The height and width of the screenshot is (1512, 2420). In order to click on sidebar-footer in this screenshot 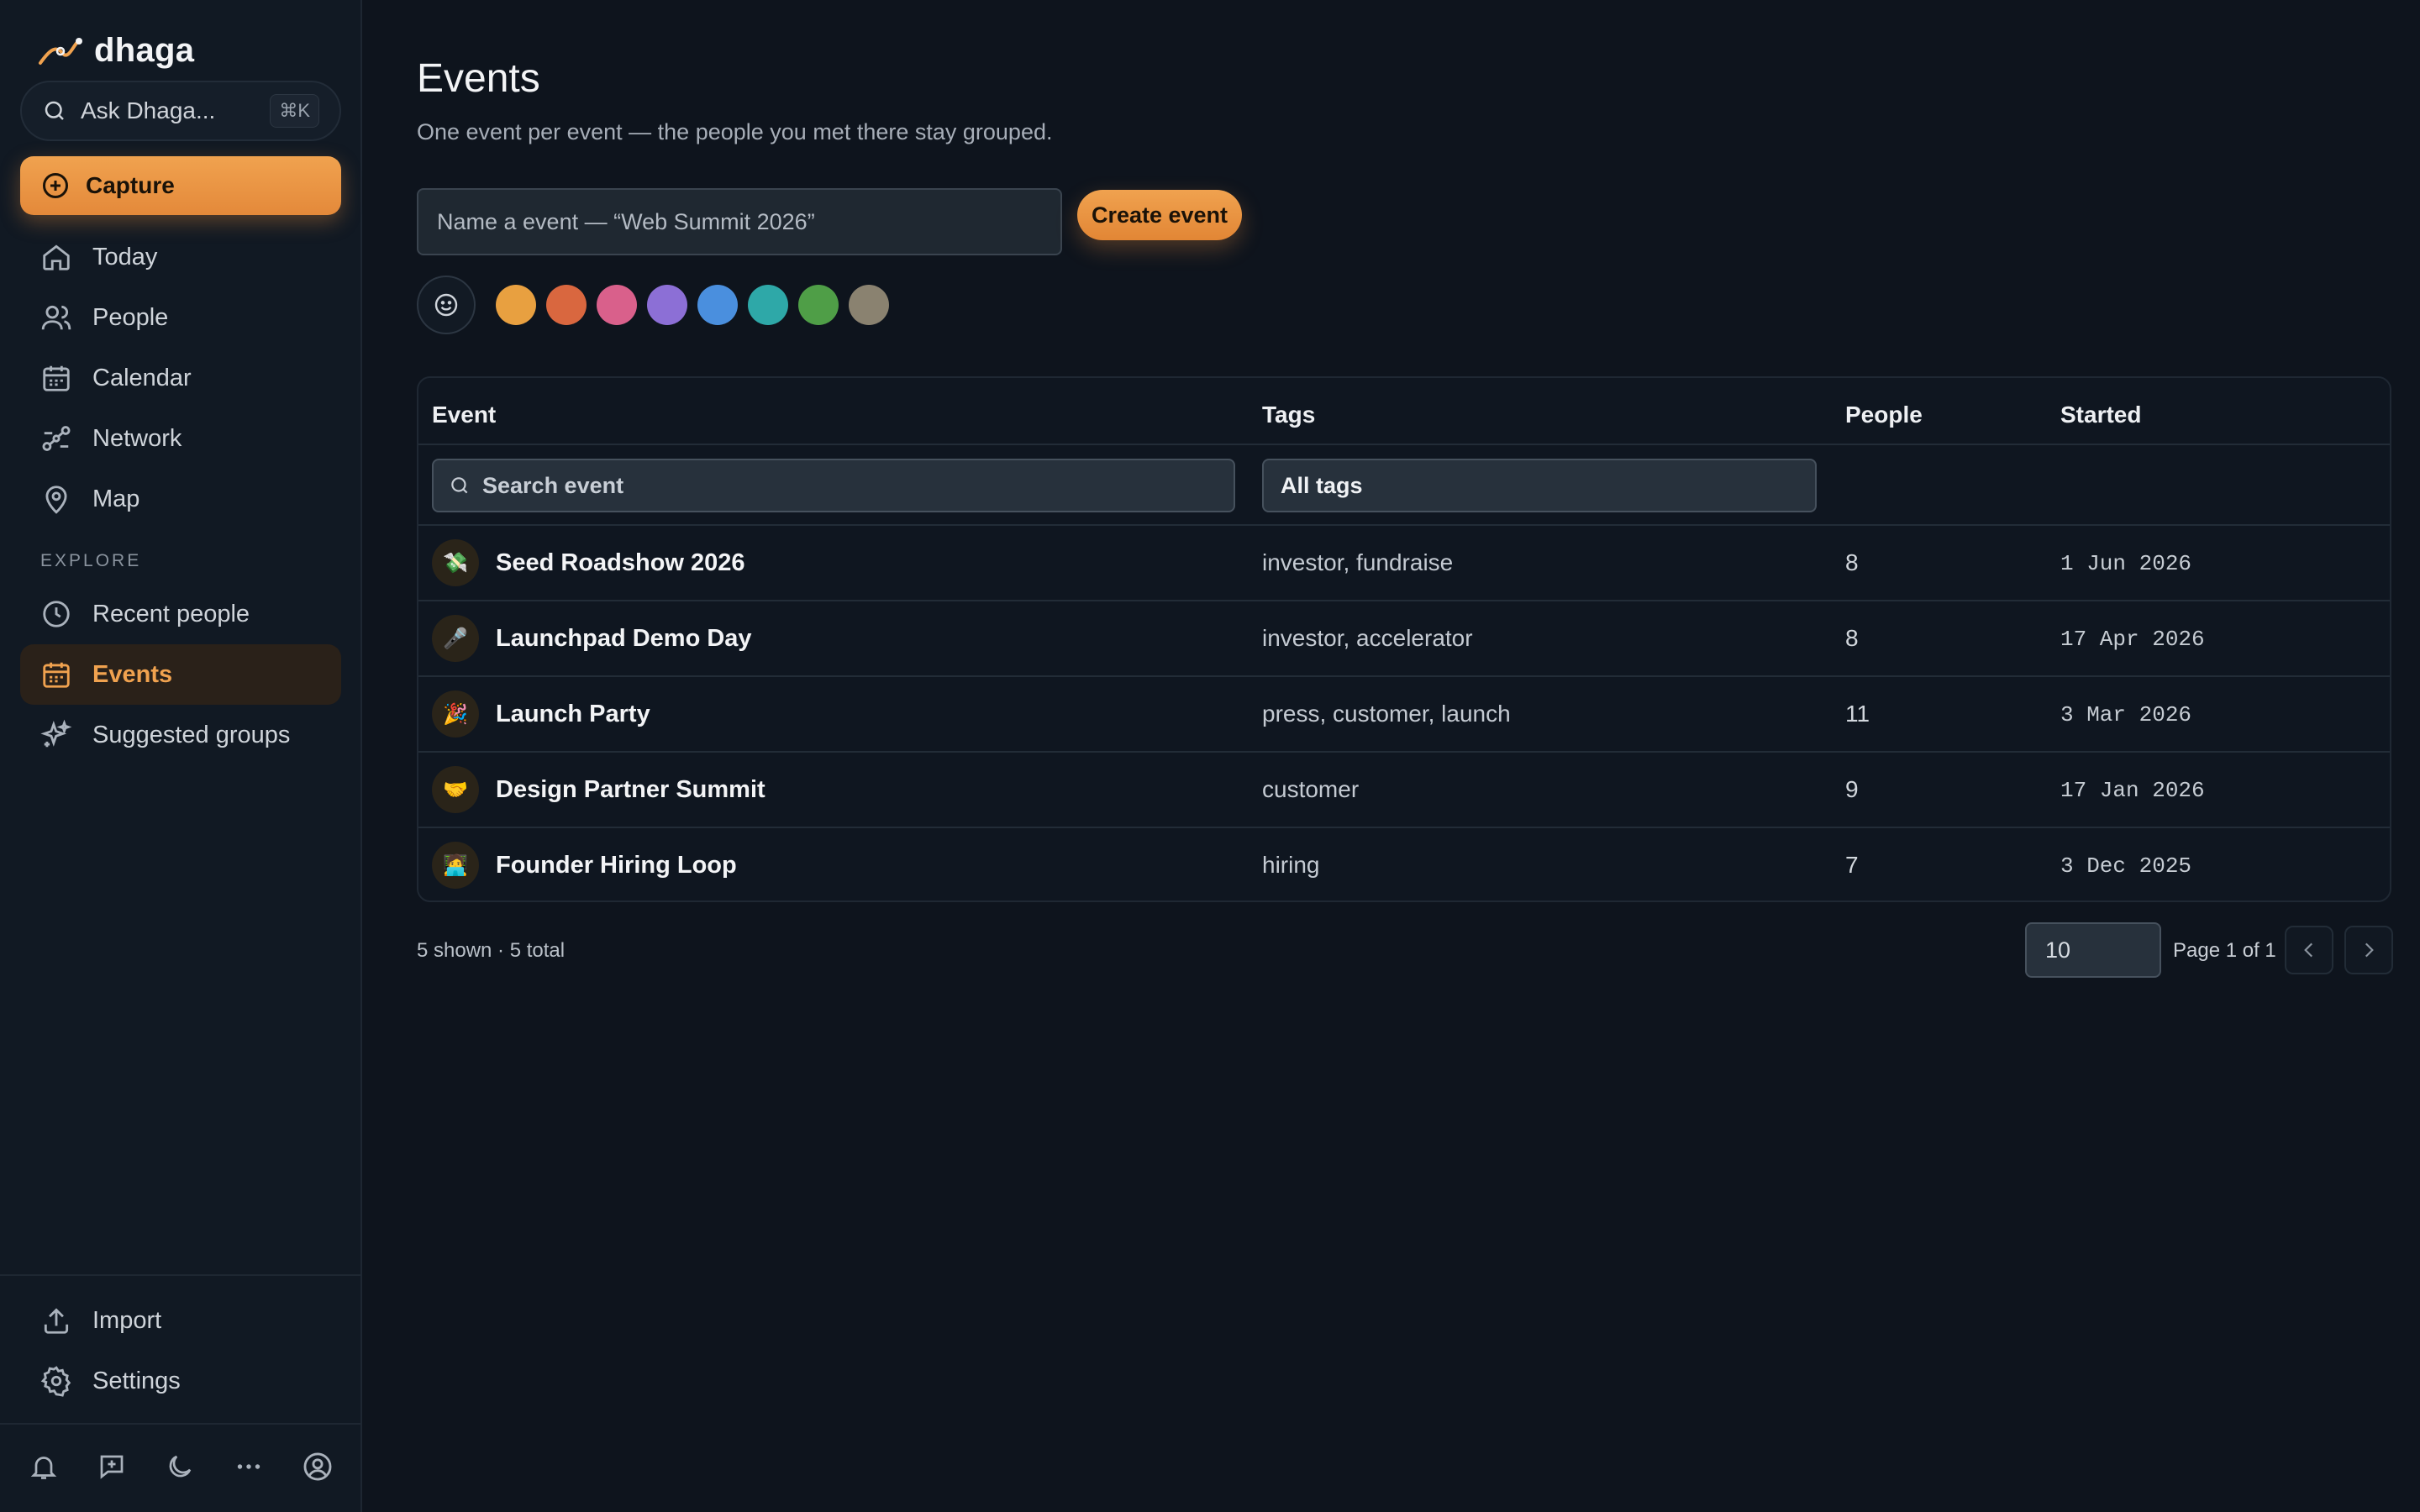, I will do `click(181, 1466)`.